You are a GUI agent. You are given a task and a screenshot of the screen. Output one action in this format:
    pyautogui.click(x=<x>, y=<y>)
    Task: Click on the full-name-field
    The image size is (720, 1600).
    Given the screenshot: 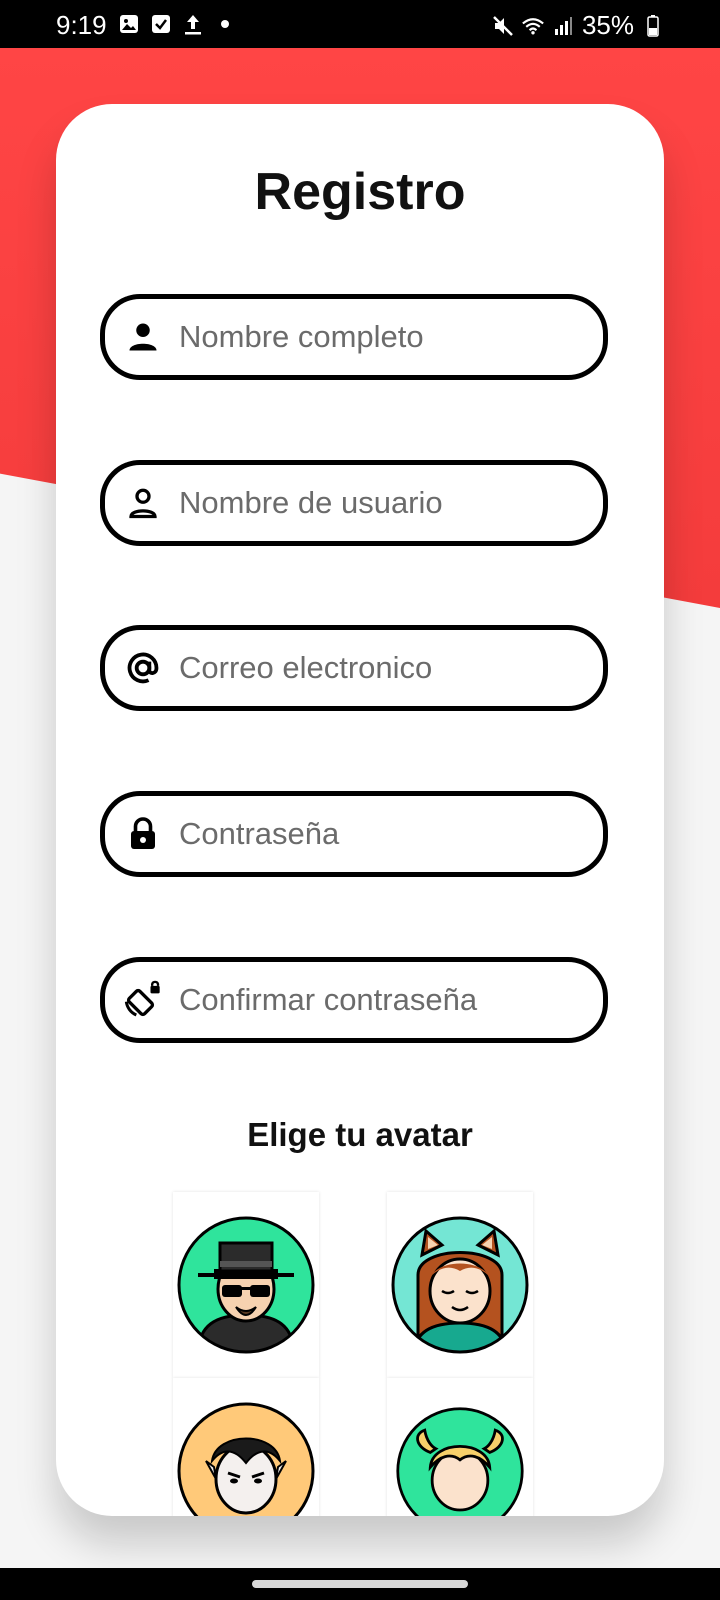 What is the action you would take?
    pyautogui.click(x=354, y=337)
    